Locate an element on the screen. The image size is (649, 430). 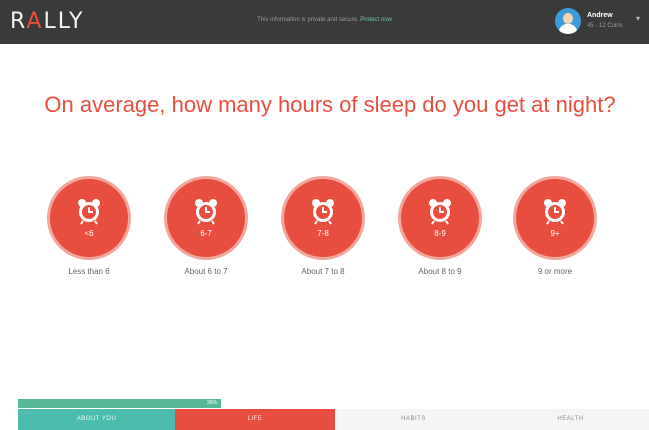
option-circle: 9+ is located at coordinates (555, 218).